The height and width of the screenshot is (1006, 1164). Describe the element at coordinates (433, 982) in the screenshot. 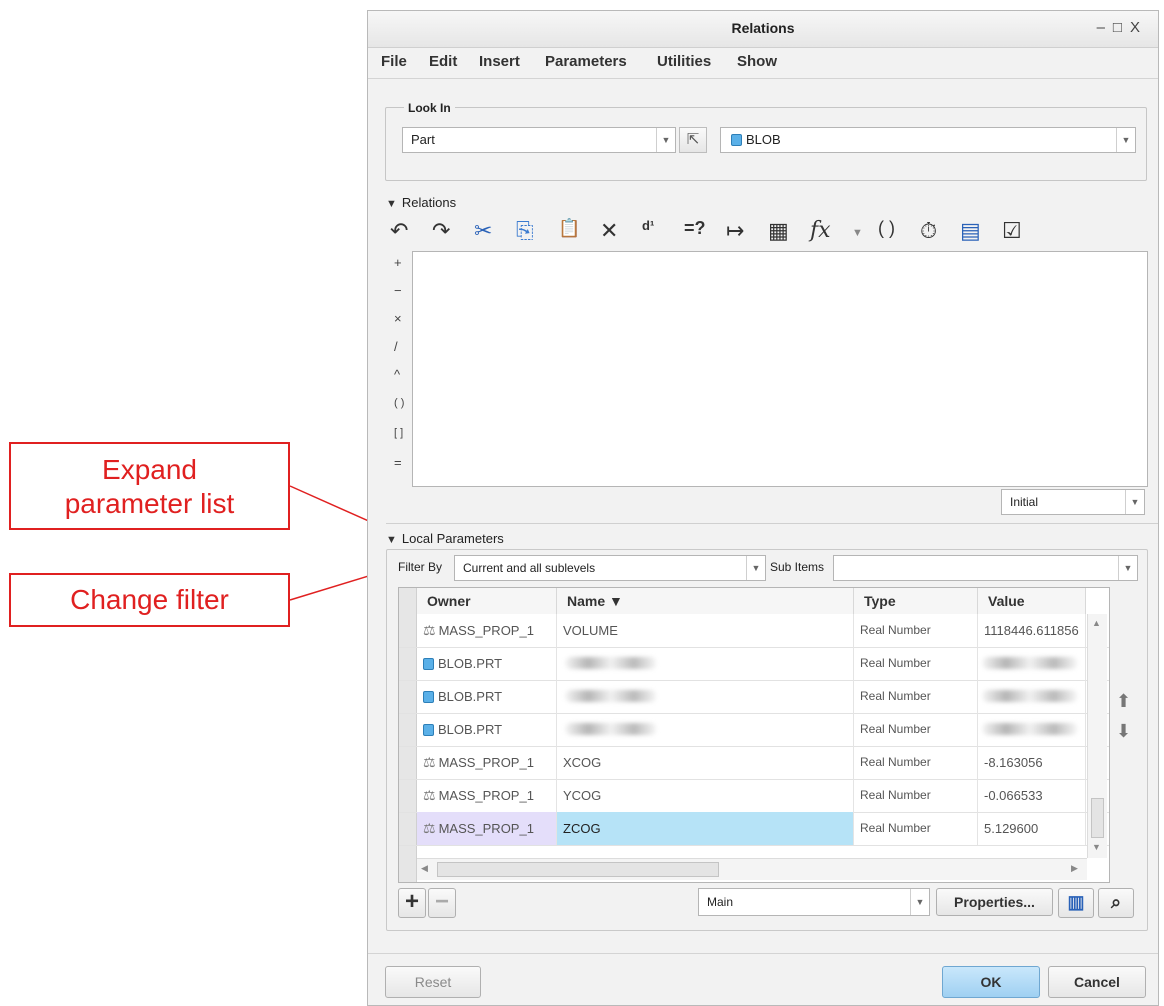

I see `reset-button: Reset` at that location.